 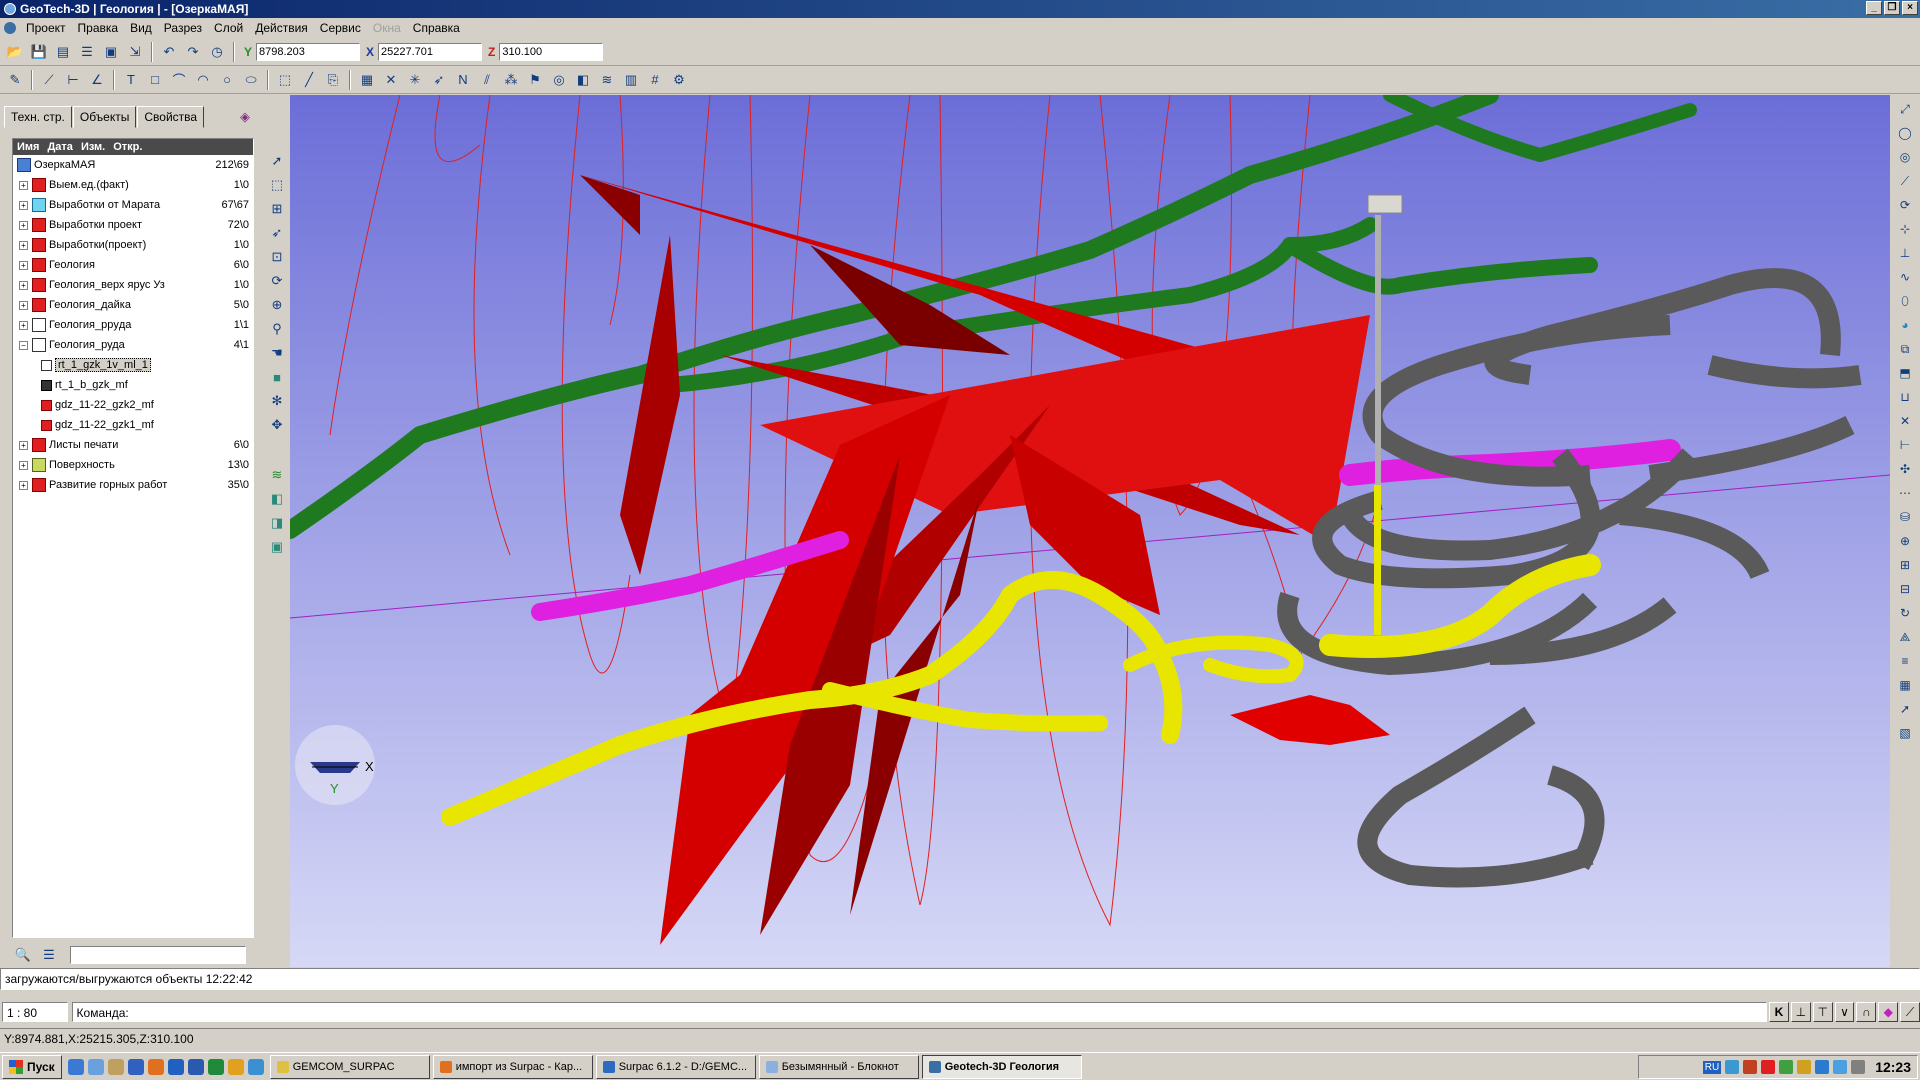 I want to click on measure-icon: ⟋, so click(x=1905, y=181).